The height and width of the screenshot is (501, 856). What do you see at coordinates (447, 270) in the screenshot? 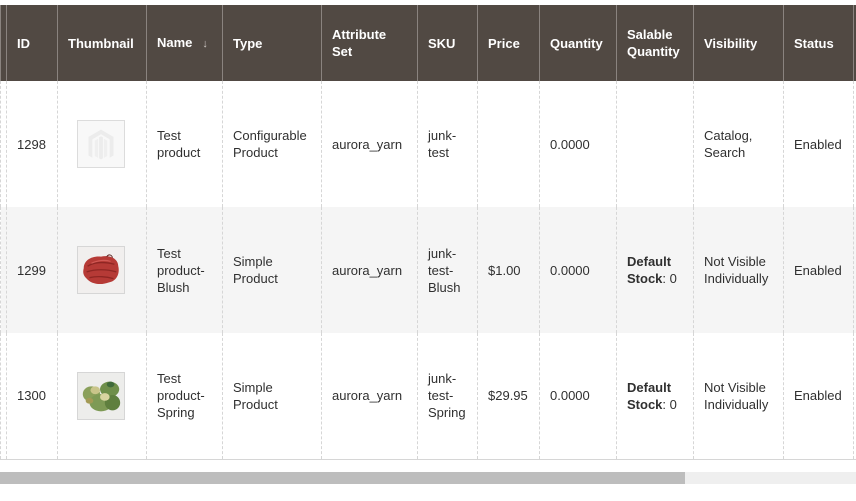
I see `cell-sku: junk-test-Blush` at bounding box center [447, 270].